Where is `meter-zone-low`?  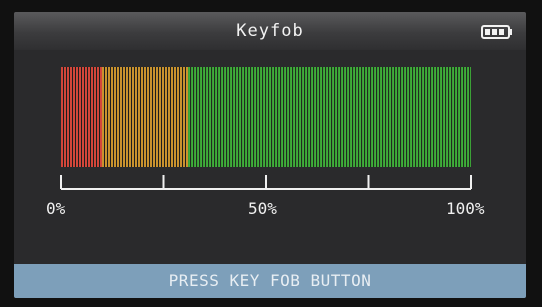
meter-zone-low is located at coordinates (81, 117).